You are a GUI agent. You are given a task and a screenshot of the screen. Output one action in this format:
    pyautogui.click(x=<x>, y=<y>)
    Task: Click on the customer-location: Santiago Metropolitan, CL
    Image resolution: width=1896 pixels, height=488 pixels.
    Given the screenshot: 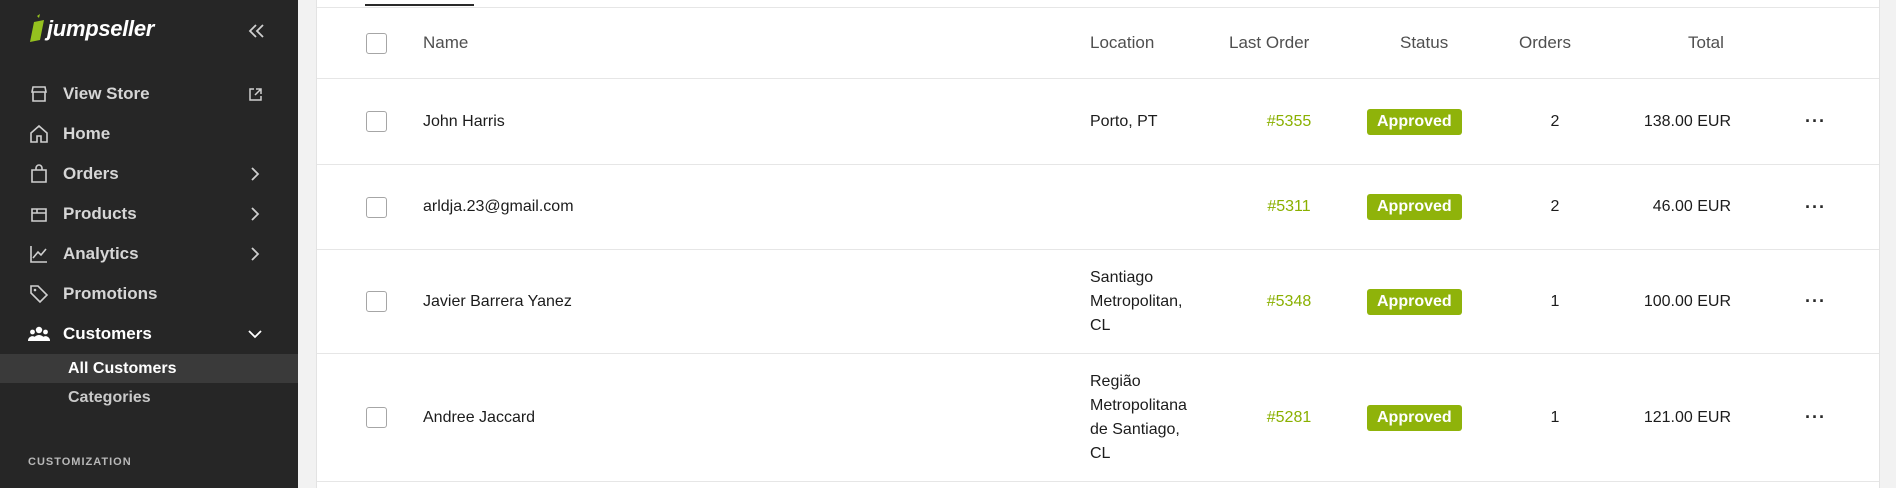 What is the action you would take?
    pyautogui.click(x=1136, y=301)
    